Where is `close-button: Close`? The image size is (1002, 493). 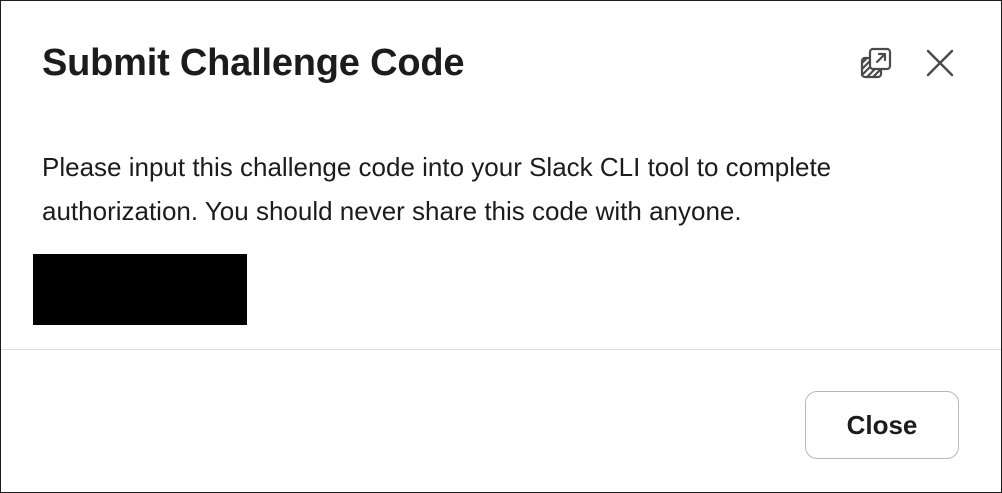 close-button: Close is located at coordinates (882, 425).